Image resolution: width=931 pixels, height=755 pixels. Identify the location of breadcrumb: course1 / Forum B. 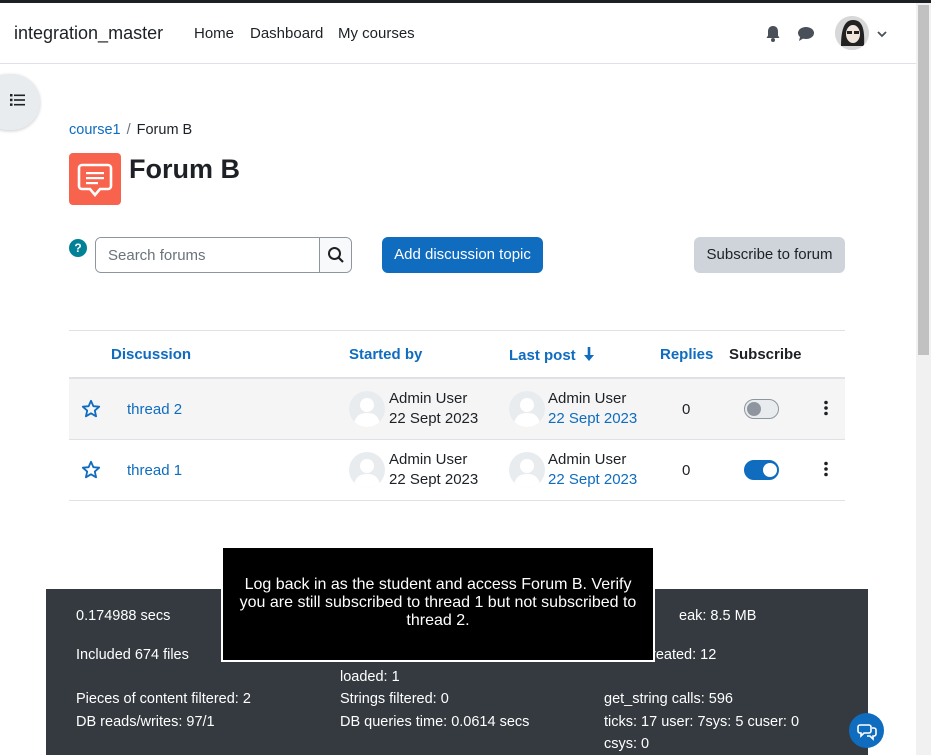
(130, 130).